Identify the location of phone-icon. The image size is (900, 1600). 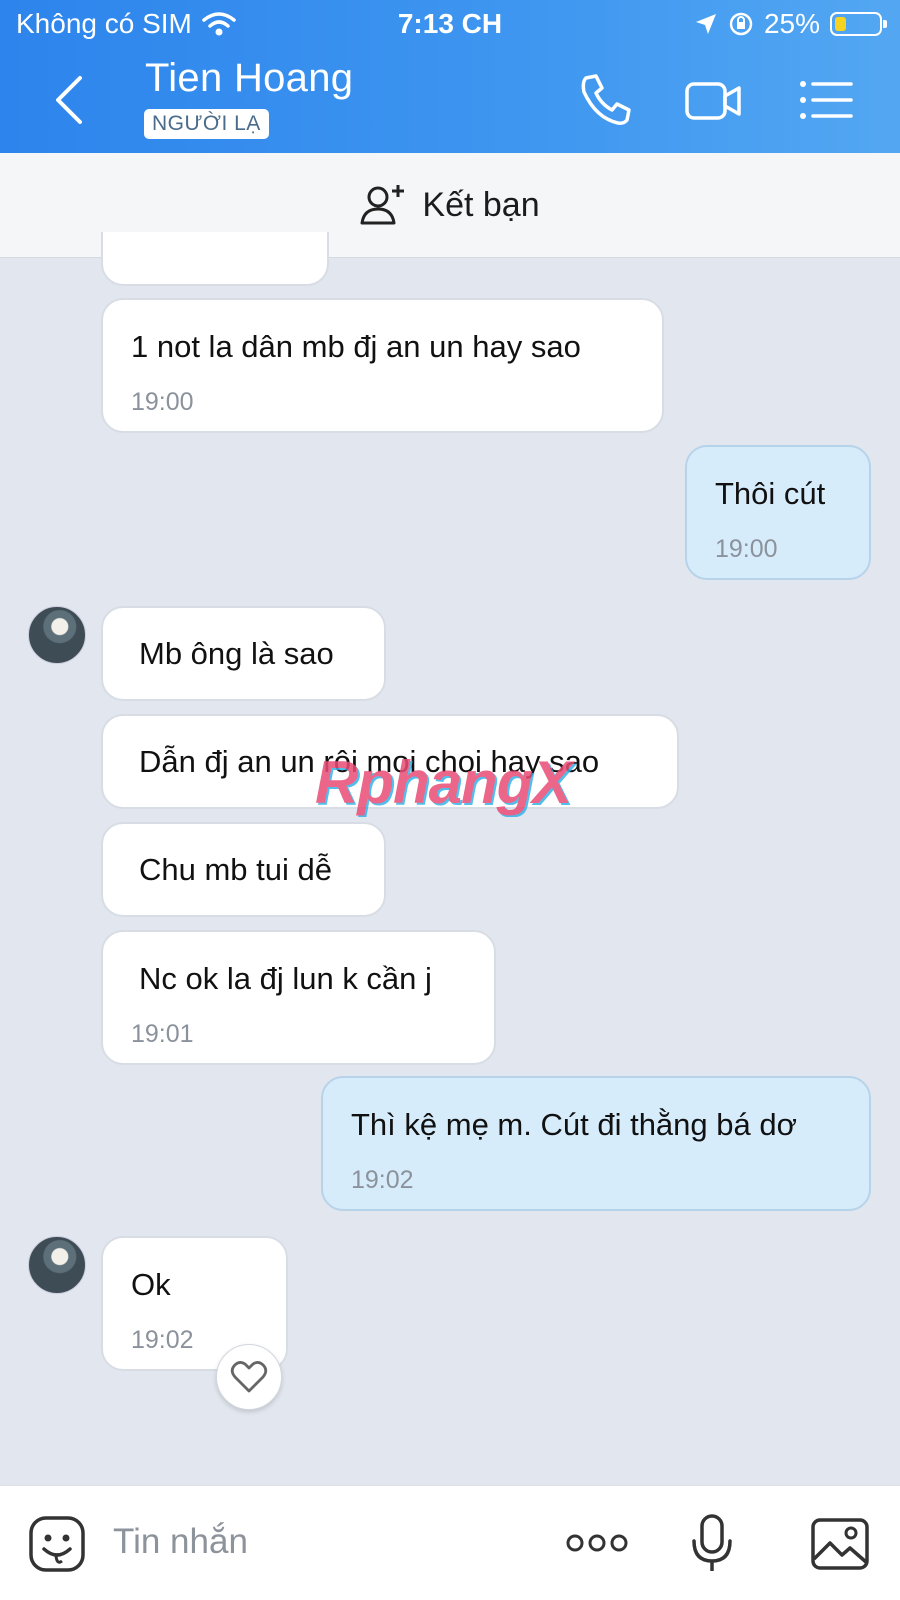
(606, 100).